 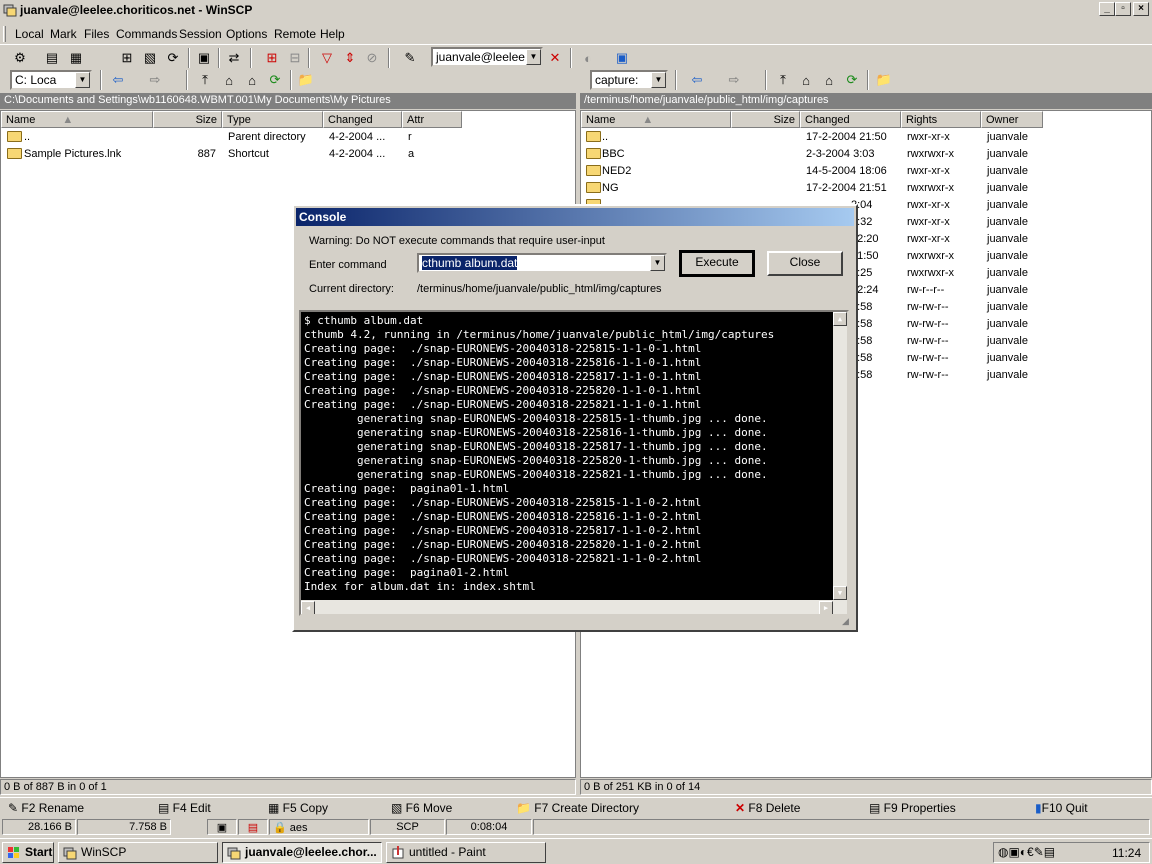 What do you see at coordinates (1026, 852) in the screenshot?
I see `tray-icons: ◍▣◐€✎▤` at bounding box center [1026, 852].